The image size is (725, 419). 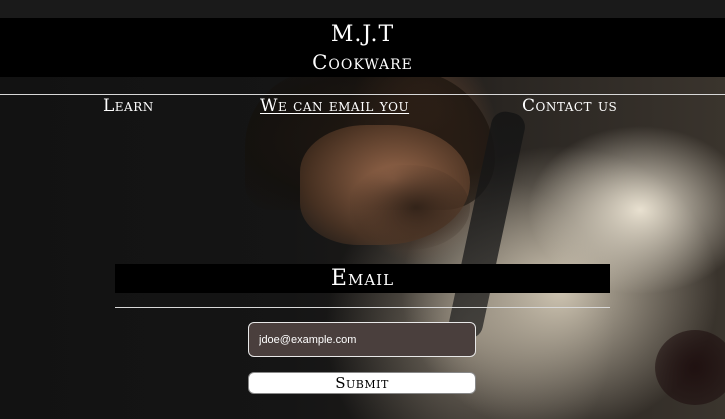 What do you see at coordinates (362, 62) in the screenshot?
I see `brand-subtitle: Cookware` at bounding box center [362, 62].